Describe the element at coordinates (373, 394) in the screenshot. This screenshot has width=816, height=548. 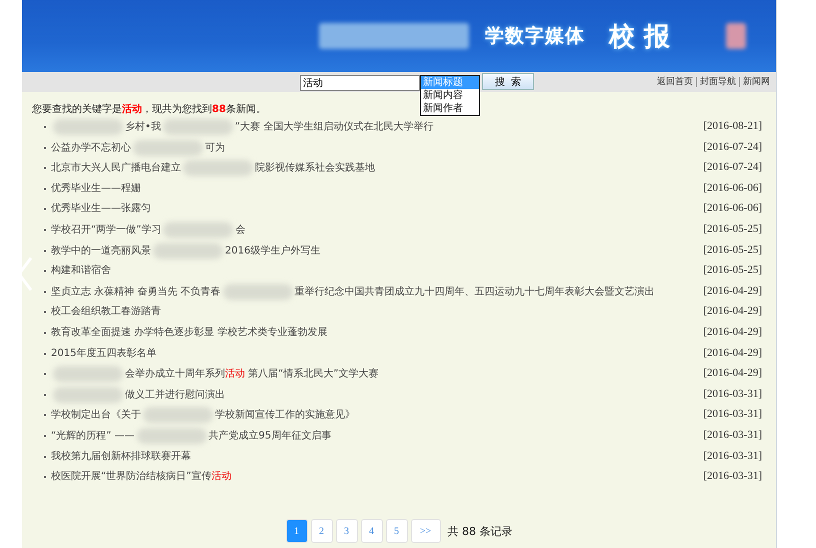
I see `news-title-link: 做义工并进行慰问演出` at that location.